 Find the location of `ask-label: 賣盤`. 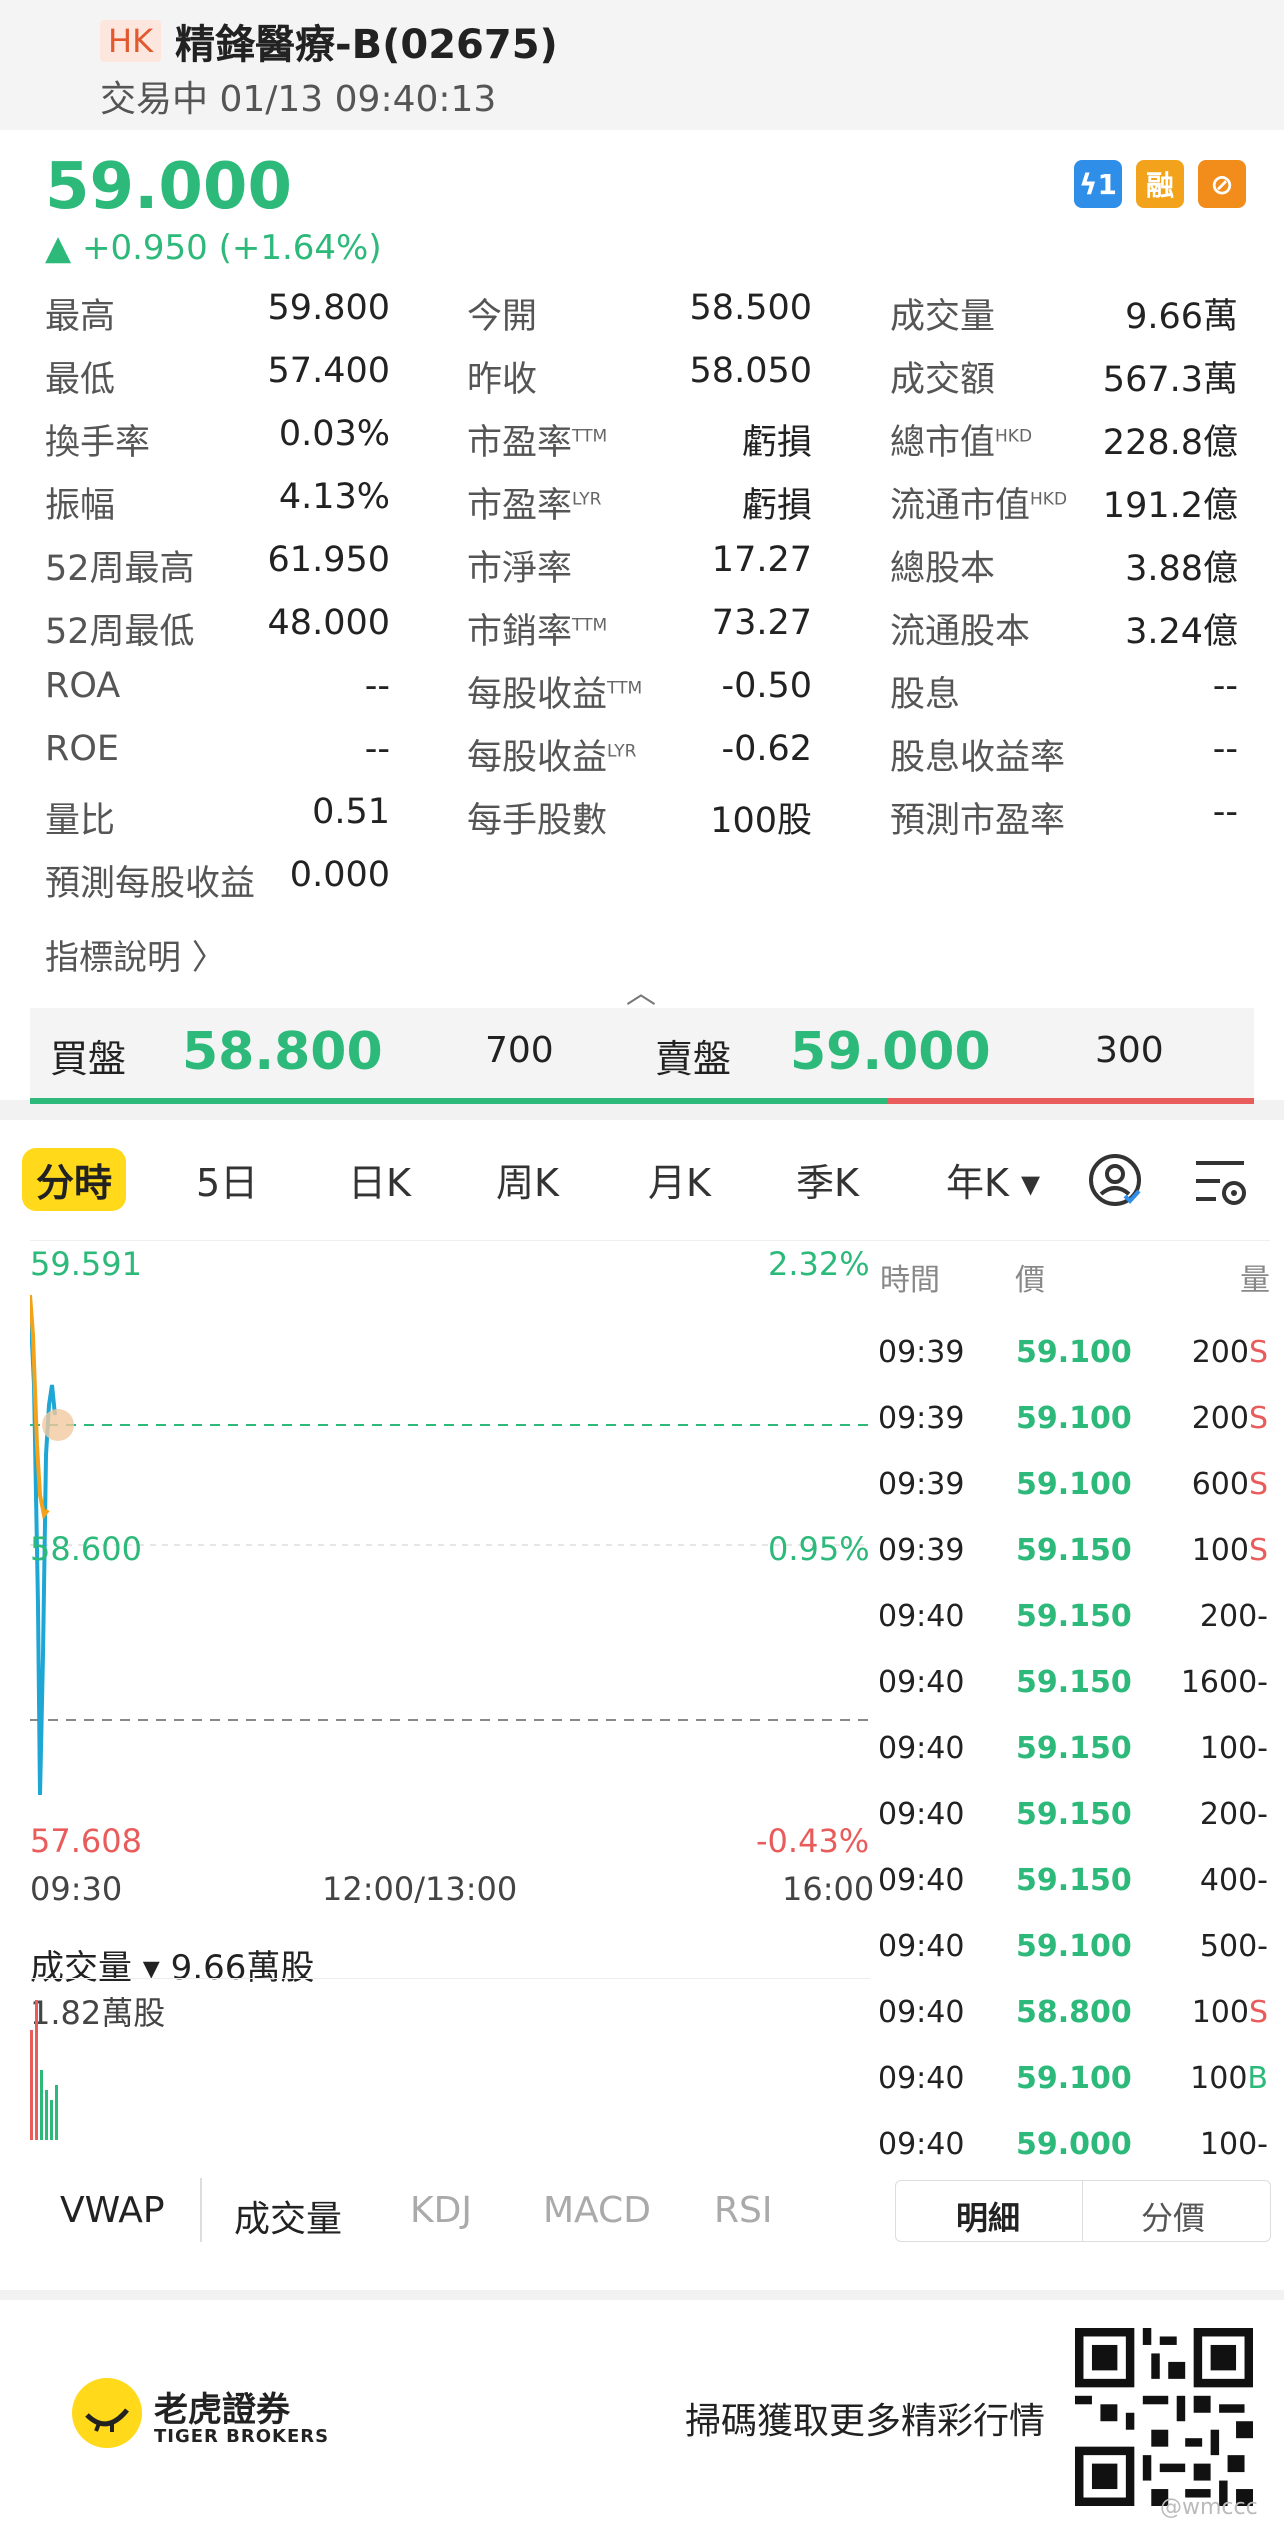

ask-label: 賣盤 is located at coordinates (693, 1059).